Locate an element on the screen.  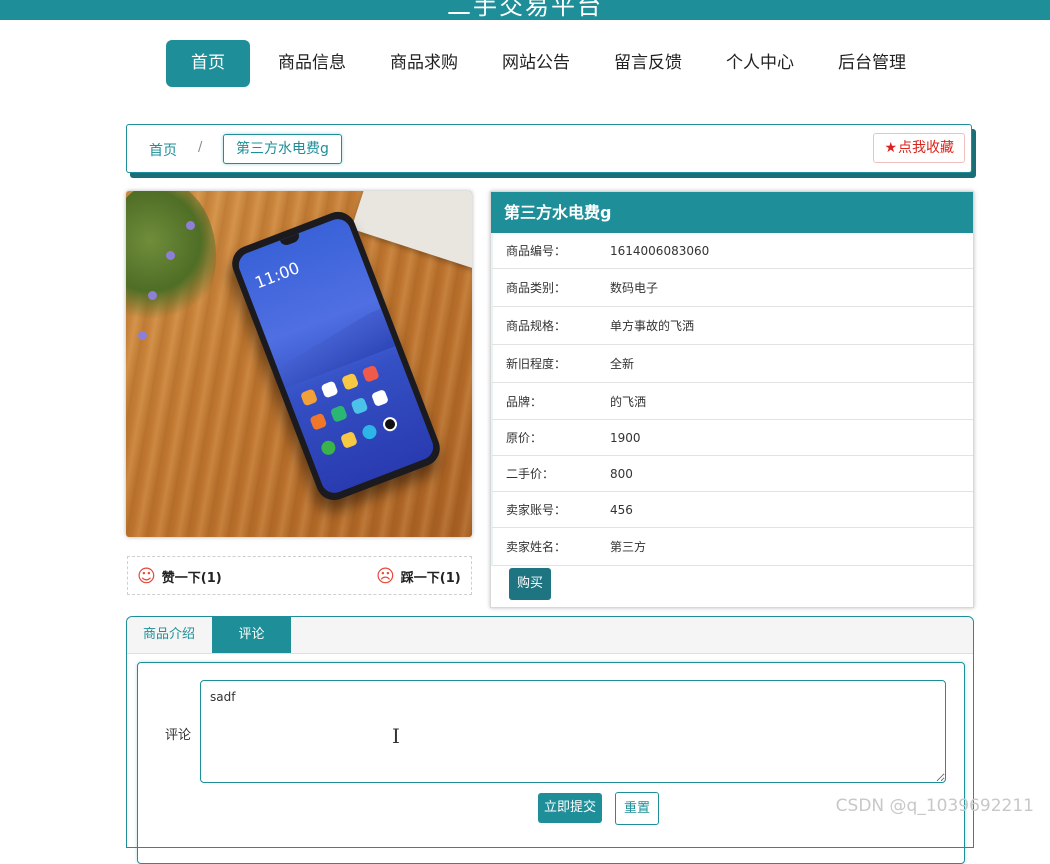
detail-row: 二手价： 800 is located at coordinates (732, 474).